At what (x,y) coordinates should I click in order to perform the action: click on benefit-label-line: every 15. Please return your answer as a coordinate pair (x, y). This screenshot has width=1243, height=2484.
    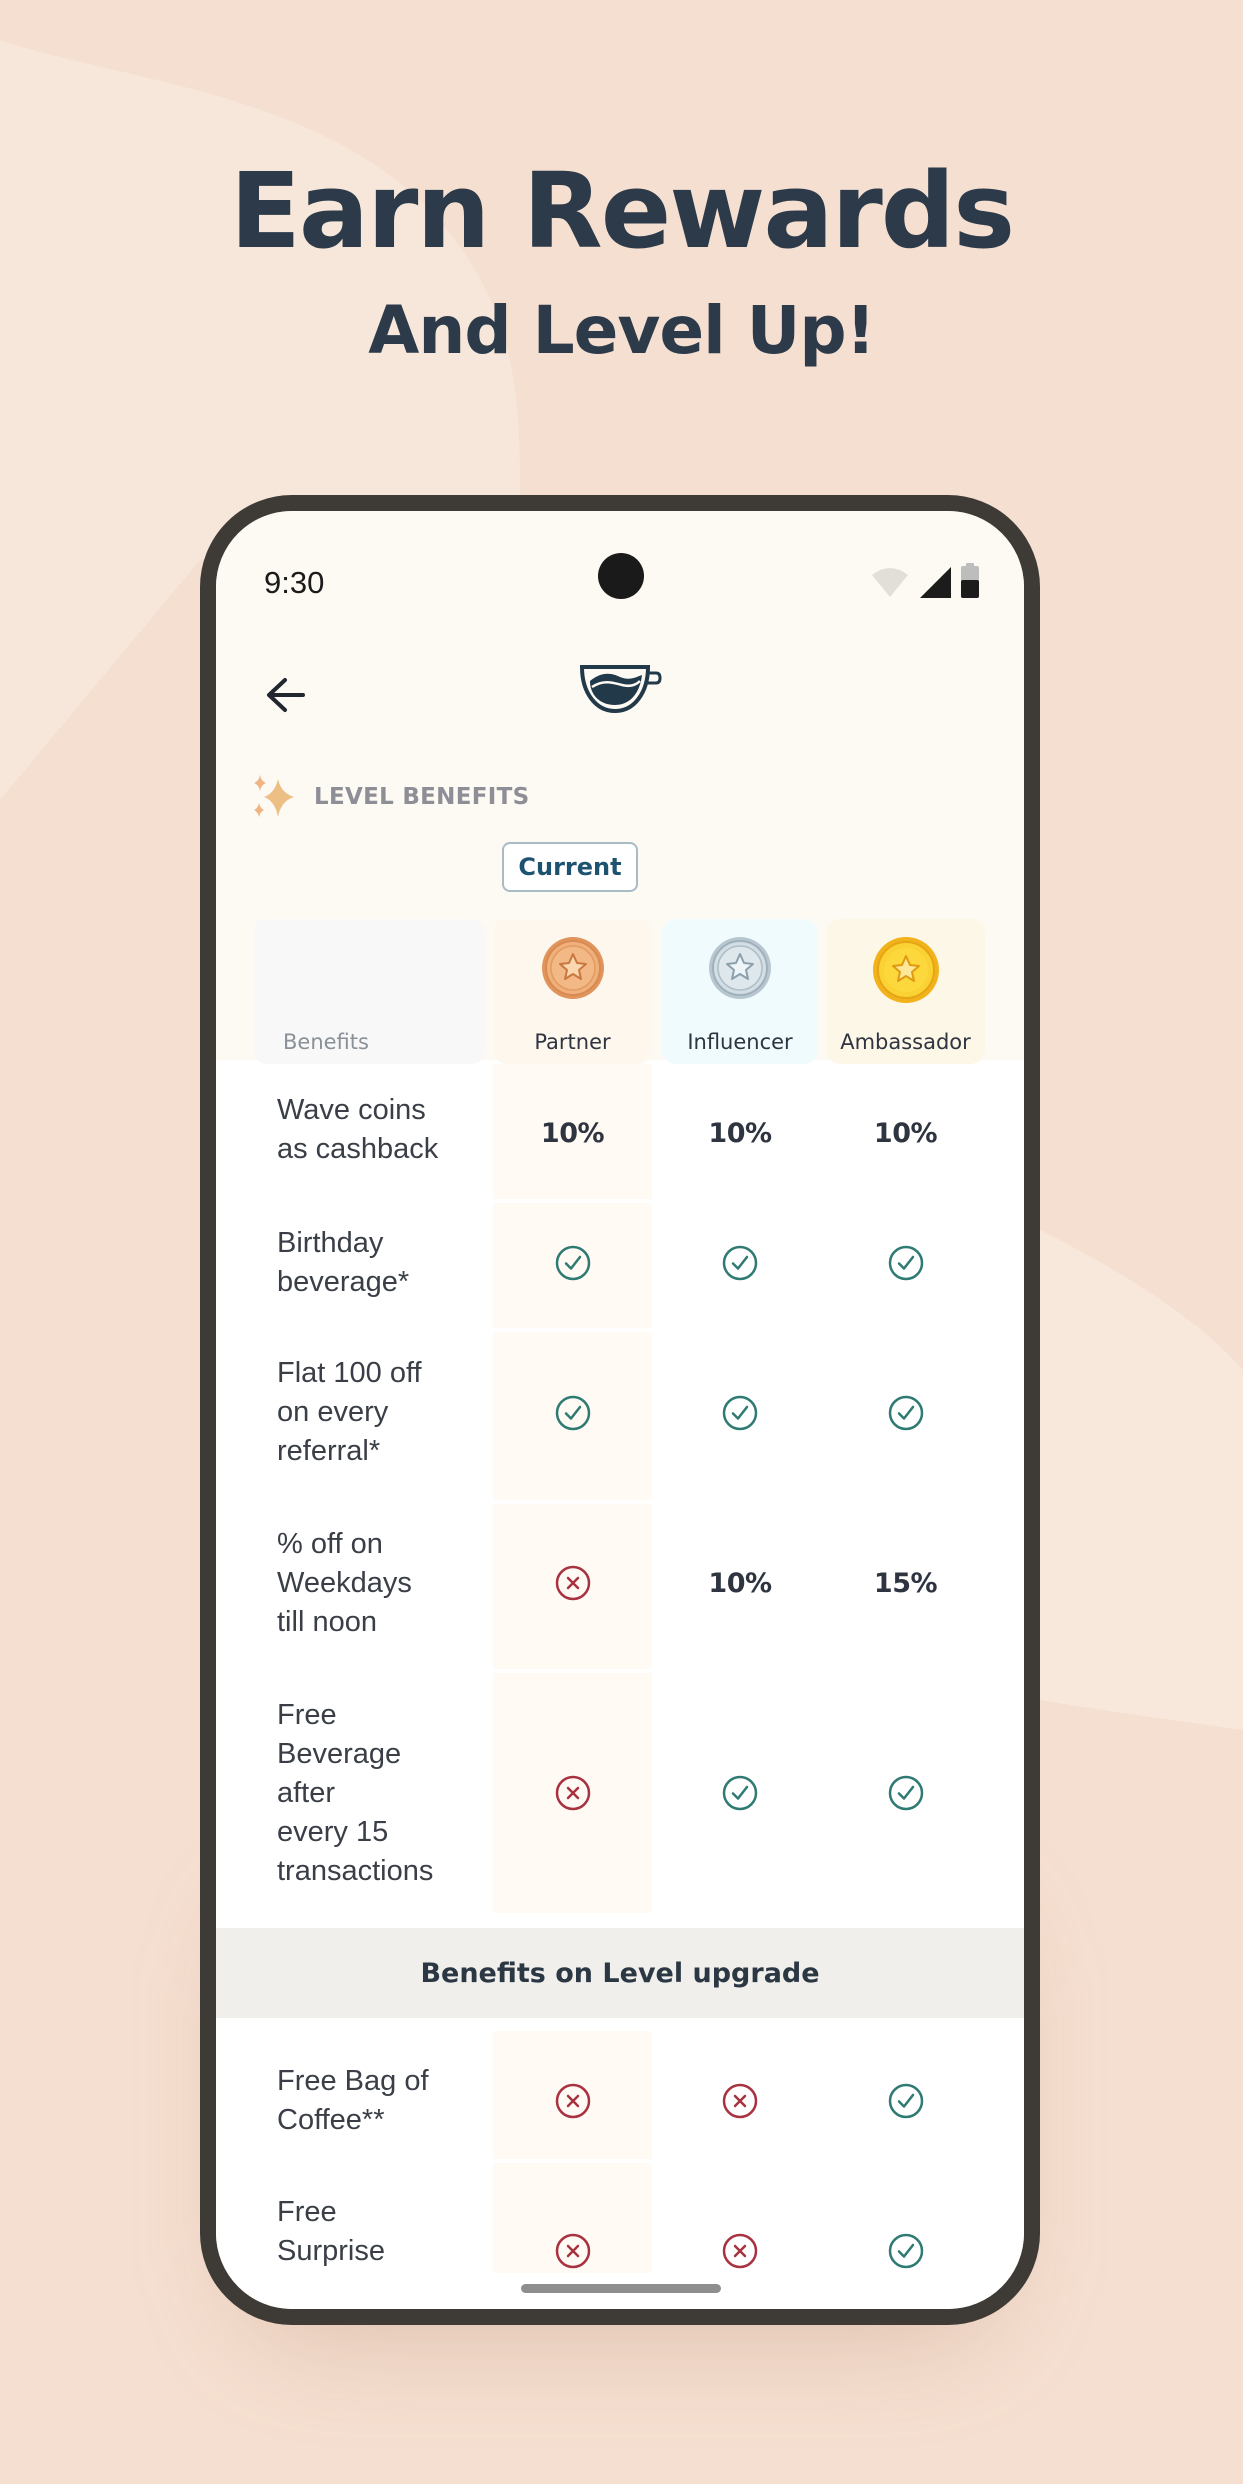
    Looking at the image, I should click on (333, 1832).